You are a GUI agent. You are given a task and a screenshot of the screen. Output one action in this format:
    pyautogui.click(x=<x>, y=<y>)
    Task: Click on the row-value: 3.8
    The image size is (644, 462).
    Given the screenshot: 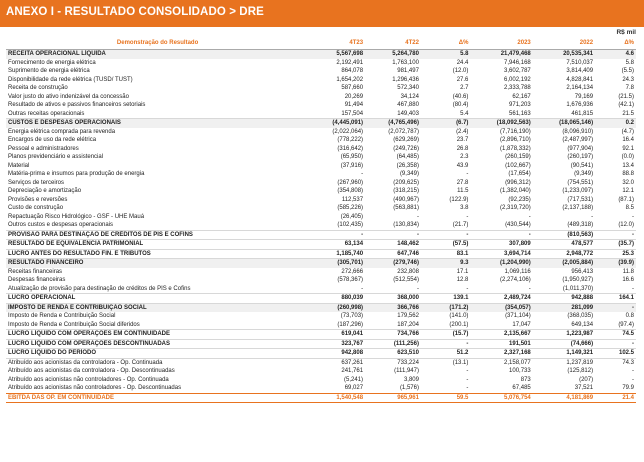 What is the action you would take?
    pyautogui.click(x=464, y=208)
    